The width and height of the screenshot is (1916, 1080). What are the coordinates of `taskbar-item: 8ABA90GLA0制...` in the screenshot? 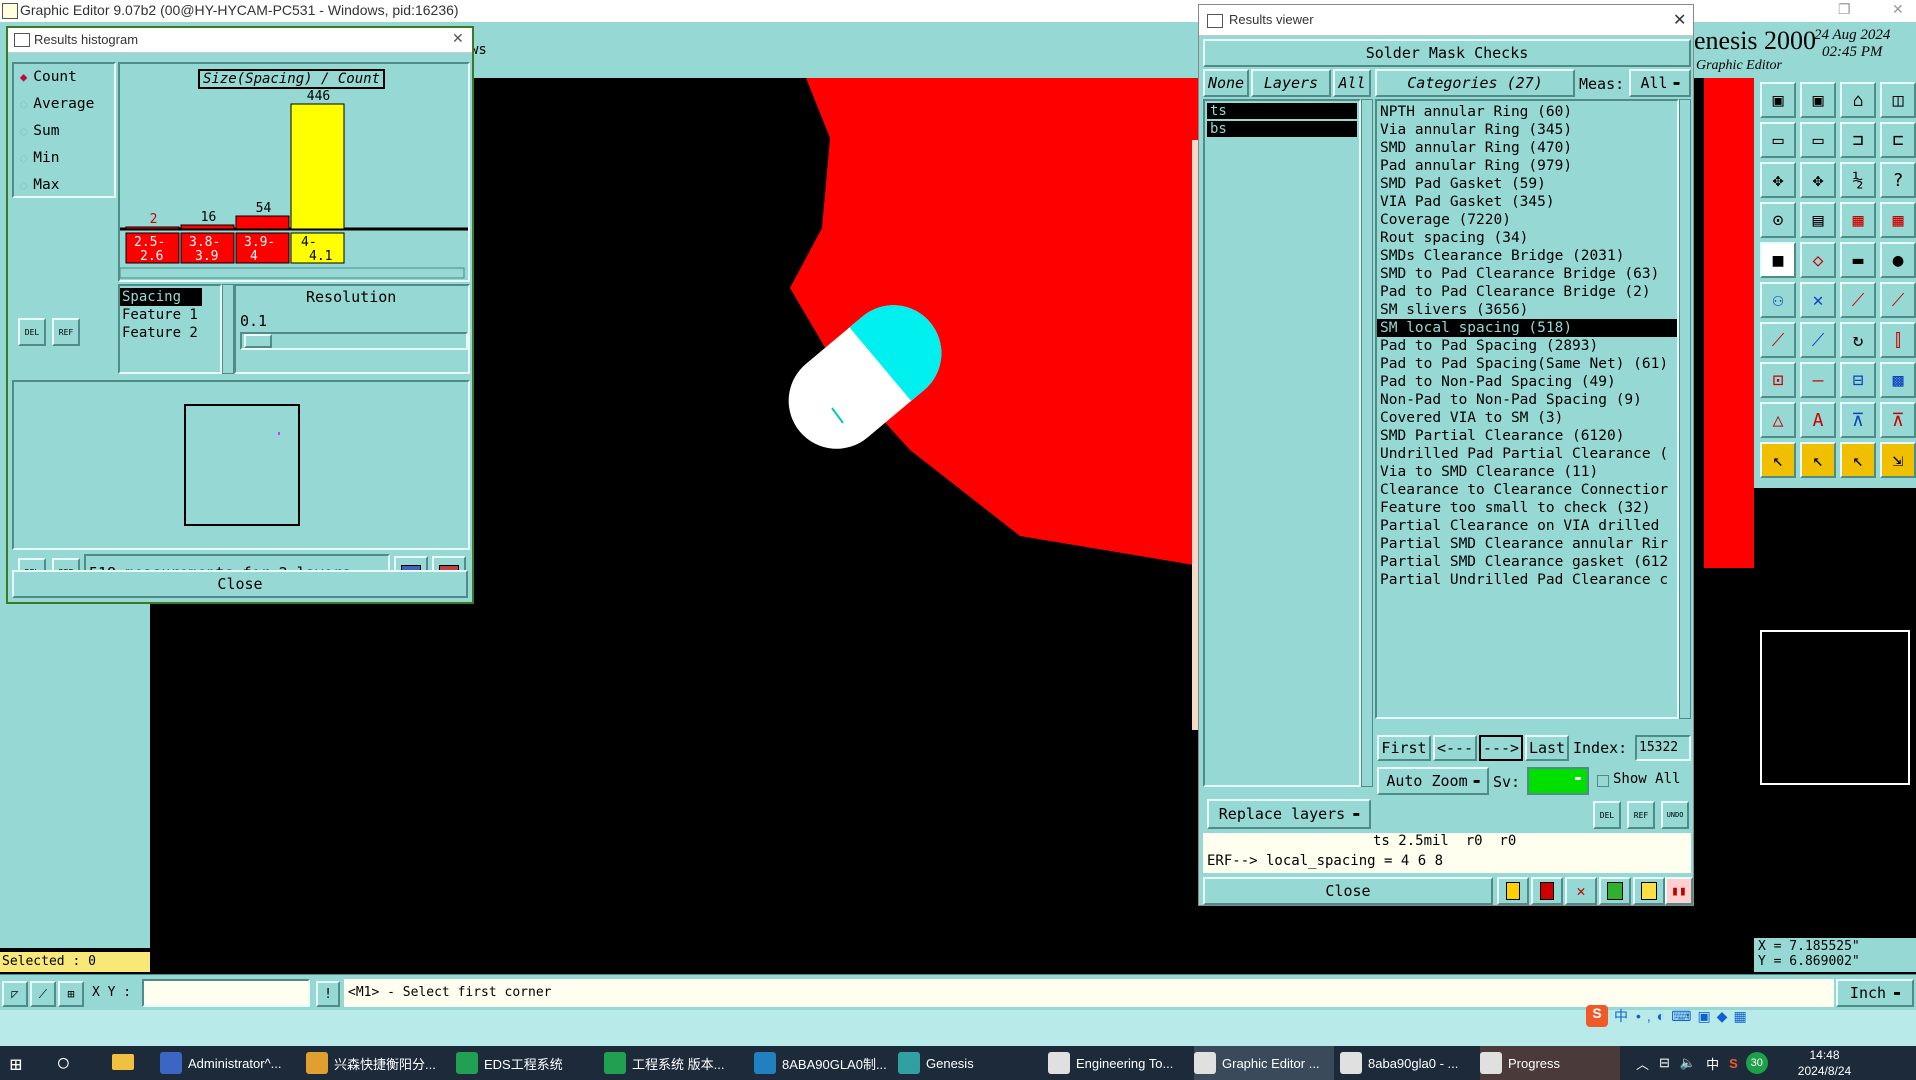 It's located at (824, 1063).